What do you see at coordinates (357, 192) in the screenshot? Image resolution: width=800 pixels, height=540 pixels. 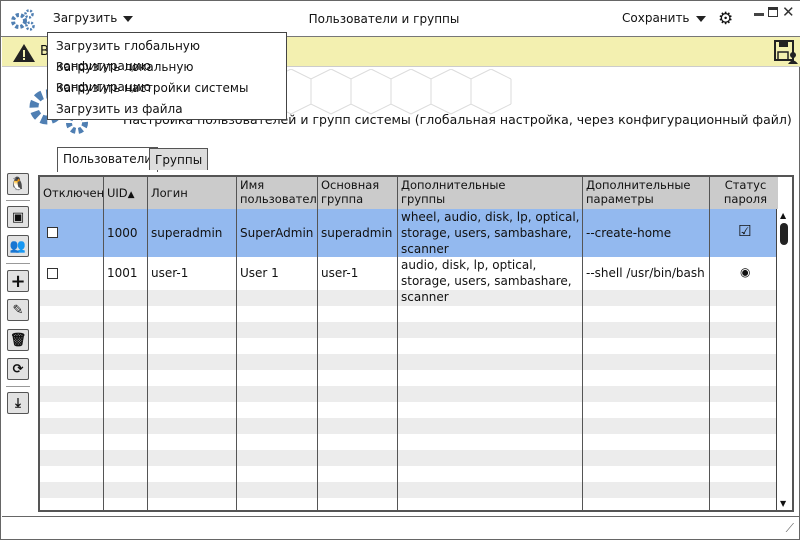 I see `header-group: Основная группа` at bounding box center [357, 192].